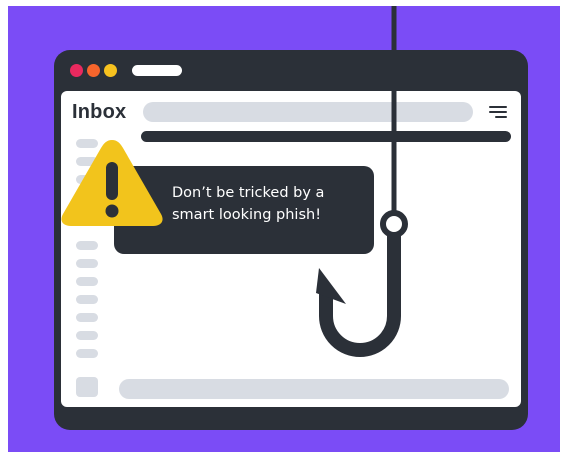 The width and height of the screenshot is (567, 458). I want to click on maximize-window-dot, so click(110, 70).